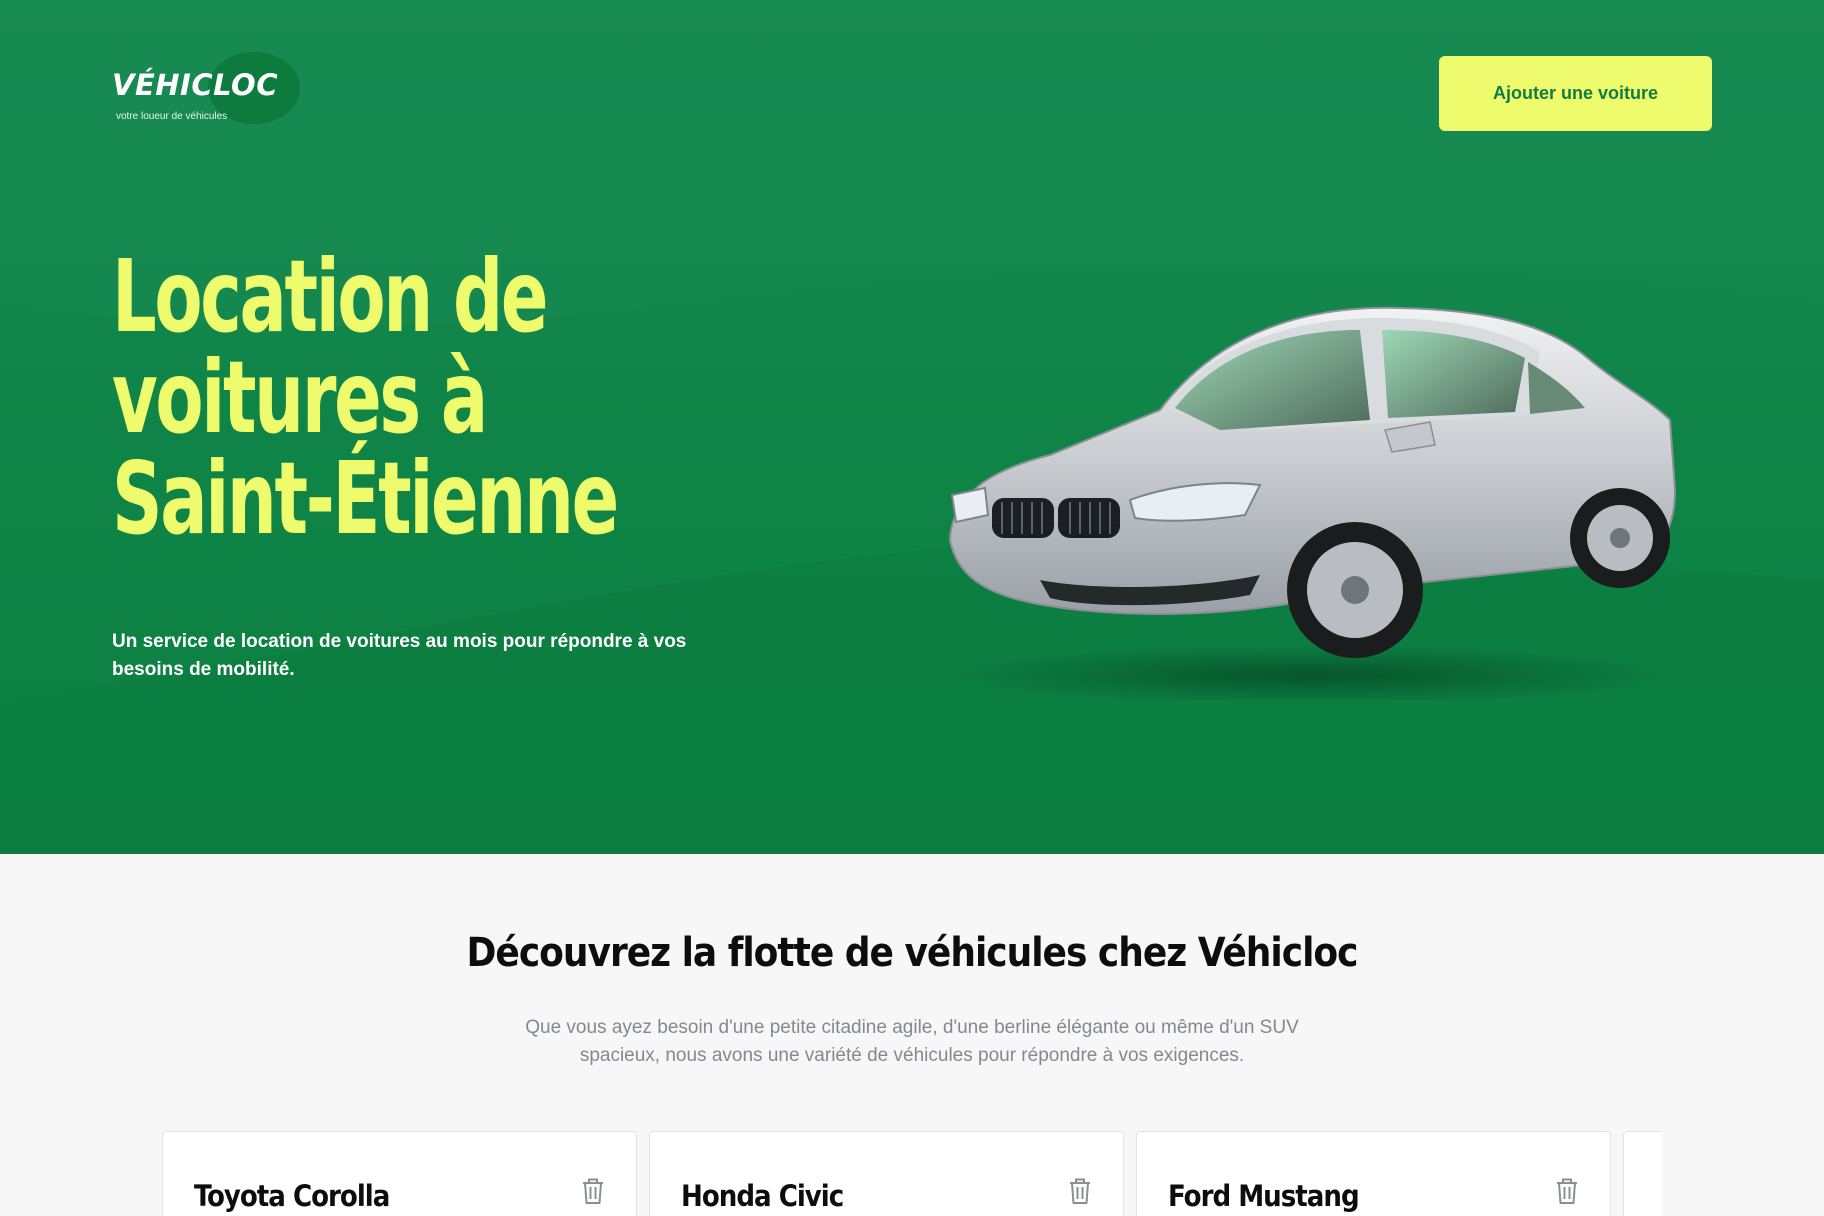 This screenshot has width=1824, height=1216. Describe the element at coordinates (1264, 1196) in the screenshot. I see `vehicle-card-title: Ford Mustang` at that location.